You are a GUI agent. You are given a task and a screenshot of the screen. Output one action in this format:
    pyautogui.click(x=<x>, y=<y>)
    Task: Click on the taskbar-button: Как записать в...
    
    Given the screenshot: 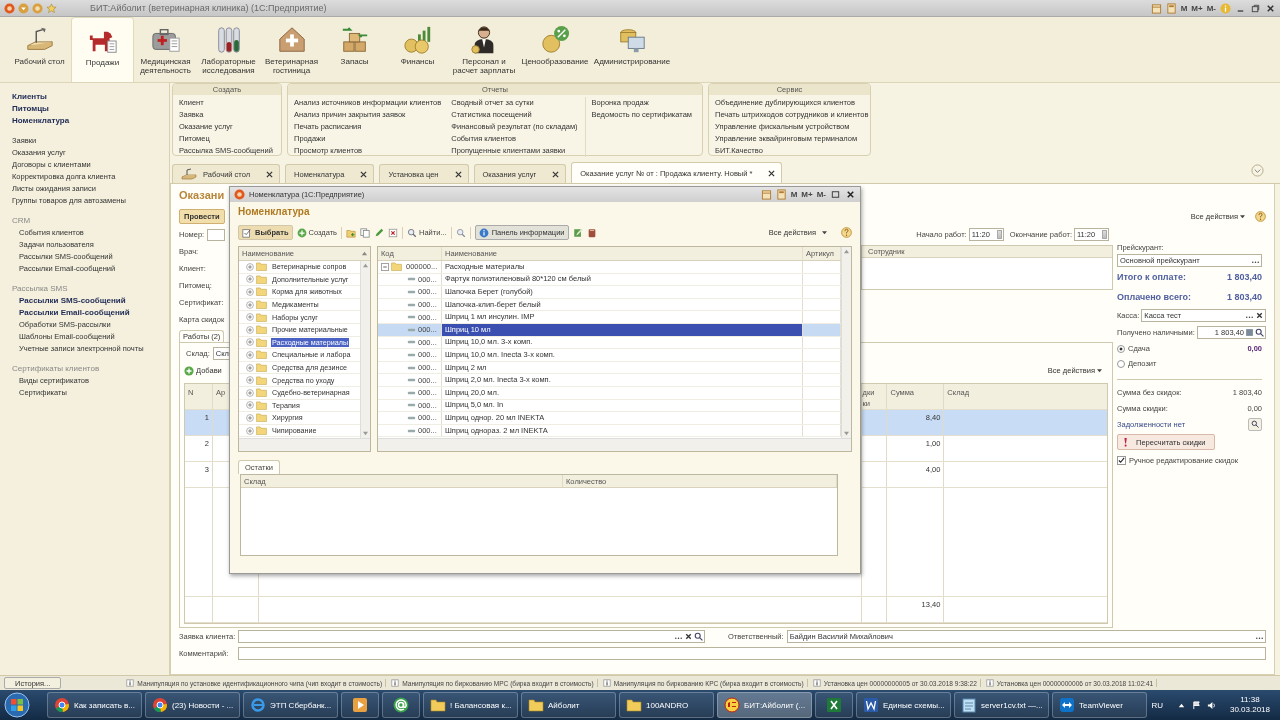 What is the action you would take?
    pyautogui.click(x=94, y=705)
    